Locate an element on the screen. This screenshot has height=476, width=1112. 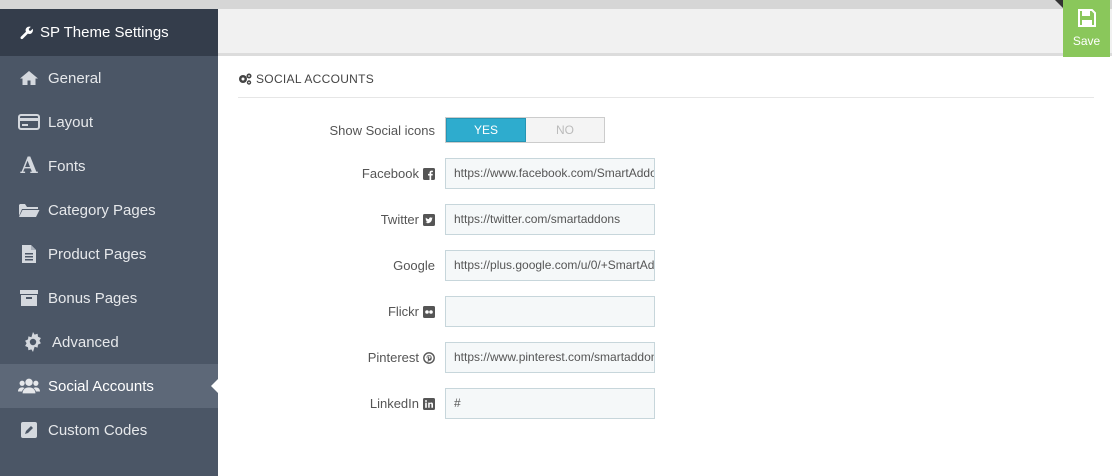
save-button: Save is located at coordinates (1086, 28).